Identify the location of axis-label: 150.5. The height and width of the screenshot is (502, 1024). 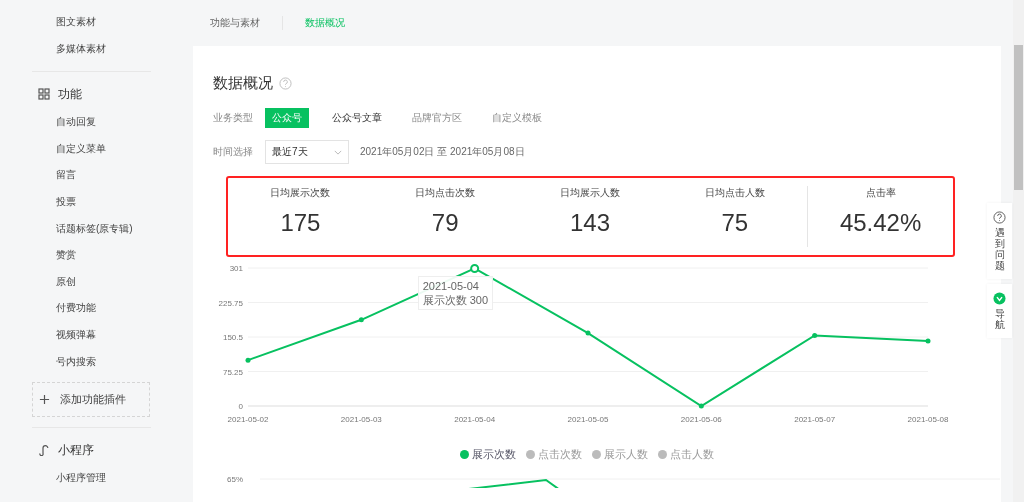
(232, 337).